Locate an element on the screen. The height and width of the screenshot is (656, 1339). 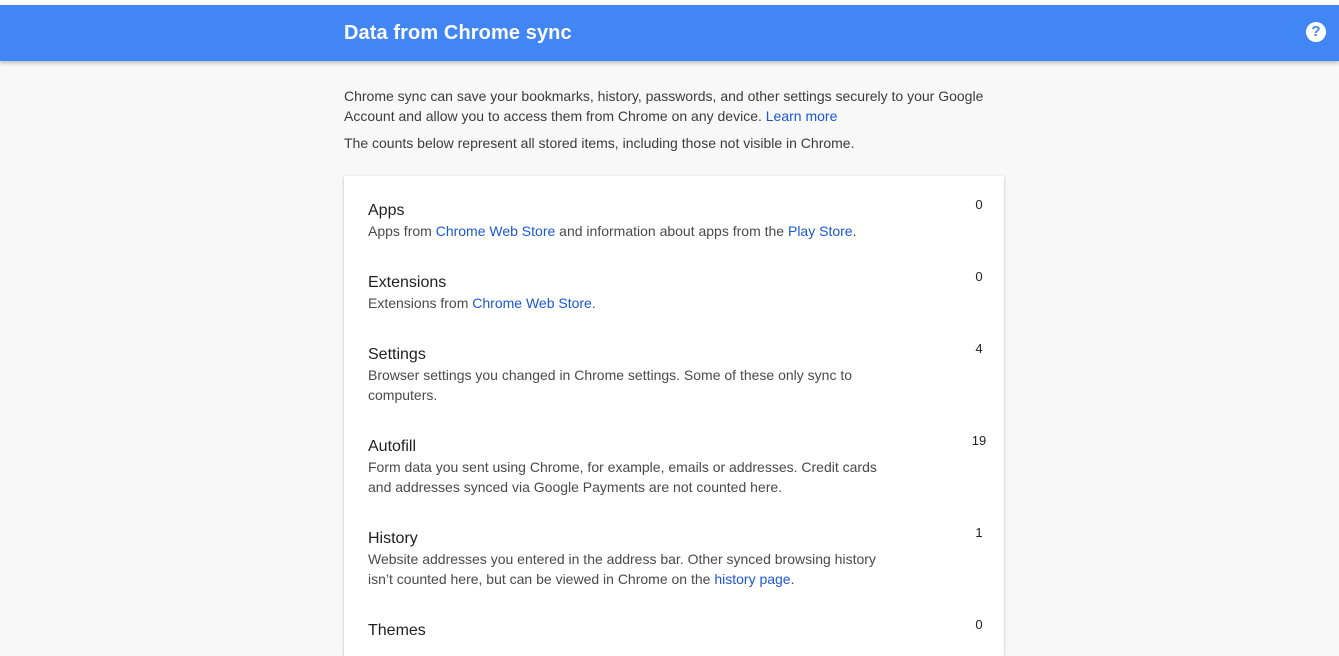
item-count: 1 is located at coordinates (979, 532).